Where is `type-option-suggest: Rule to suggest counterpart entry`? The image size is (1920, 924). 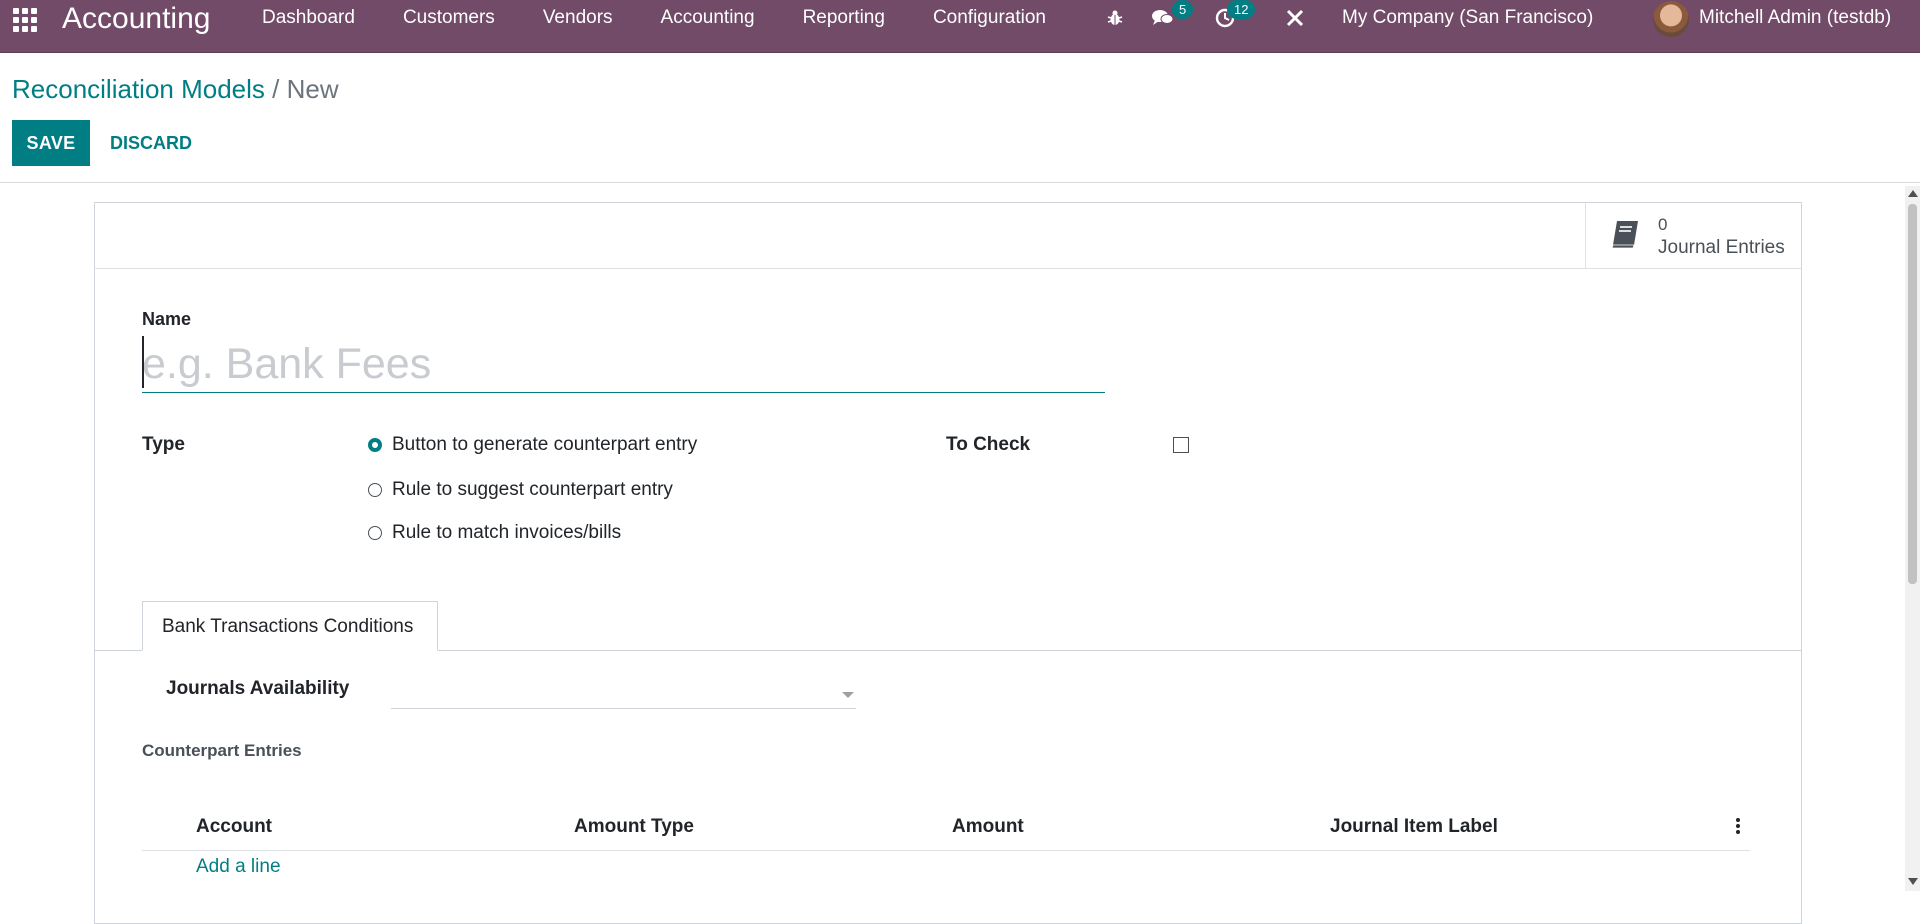 type-option-suggest: Rule to suggest counterpart entry is located at coordinates (520, 490).